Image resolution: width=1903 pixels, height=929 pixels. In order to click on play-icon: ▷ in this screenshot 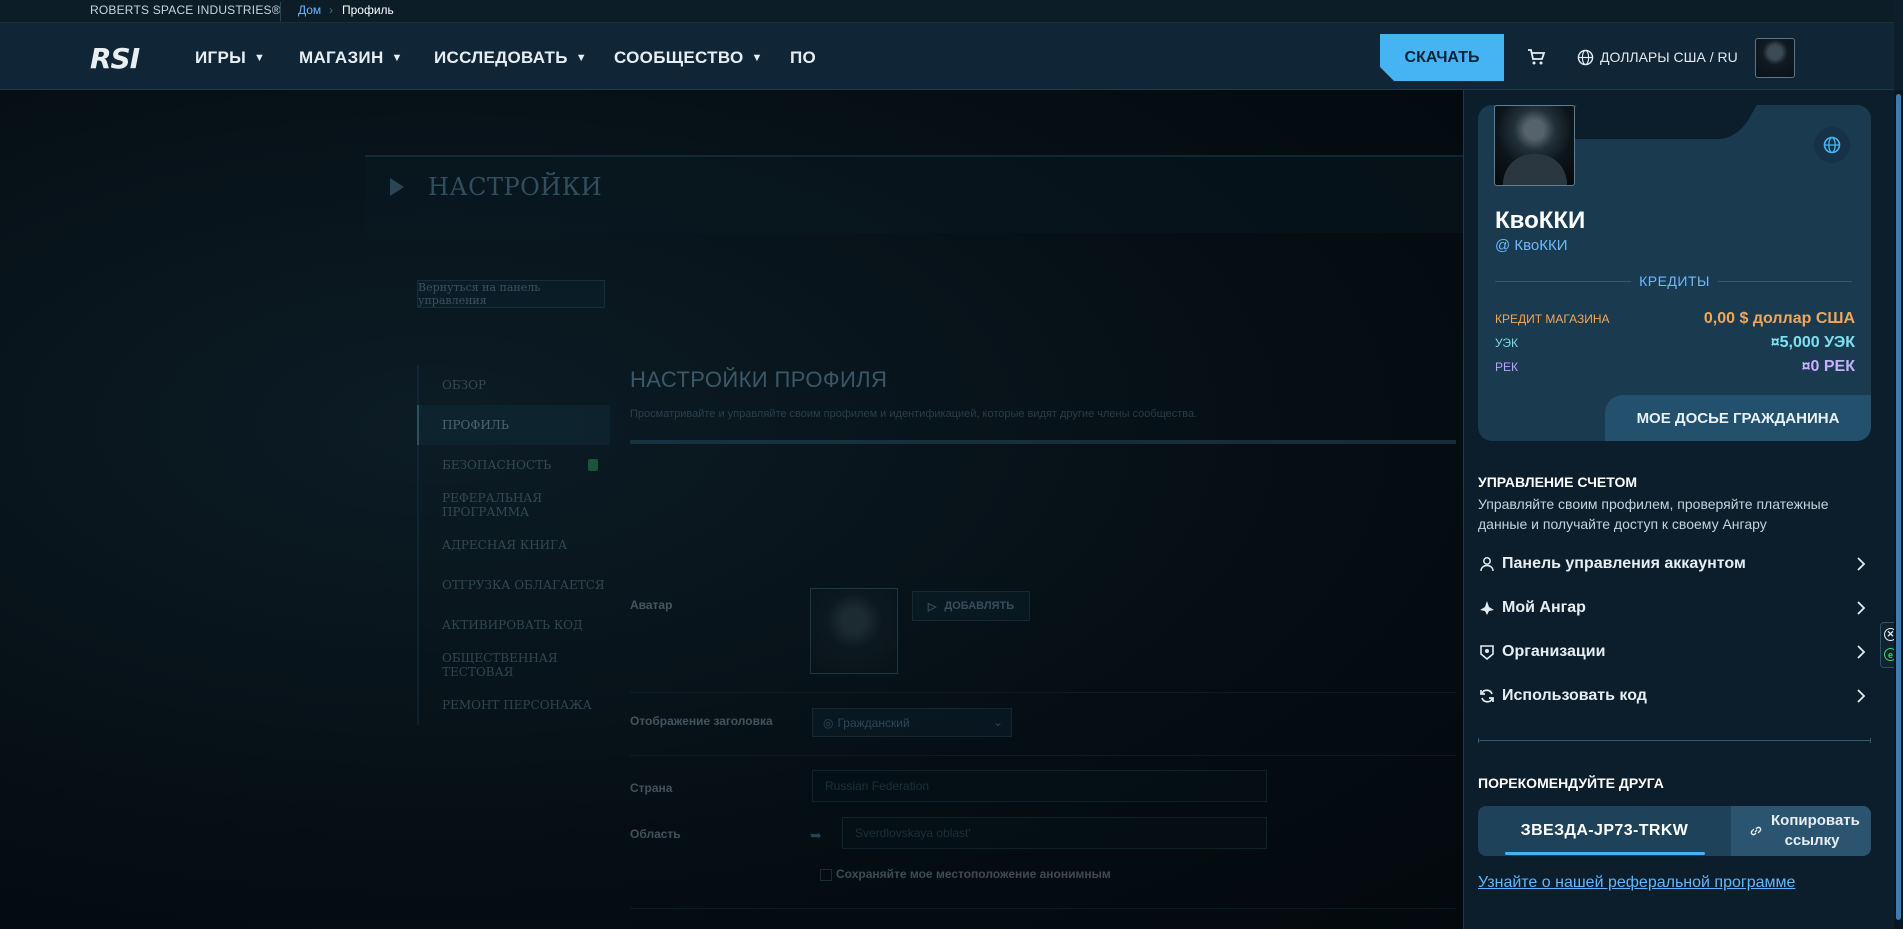, I will do `click(932, 606)`.